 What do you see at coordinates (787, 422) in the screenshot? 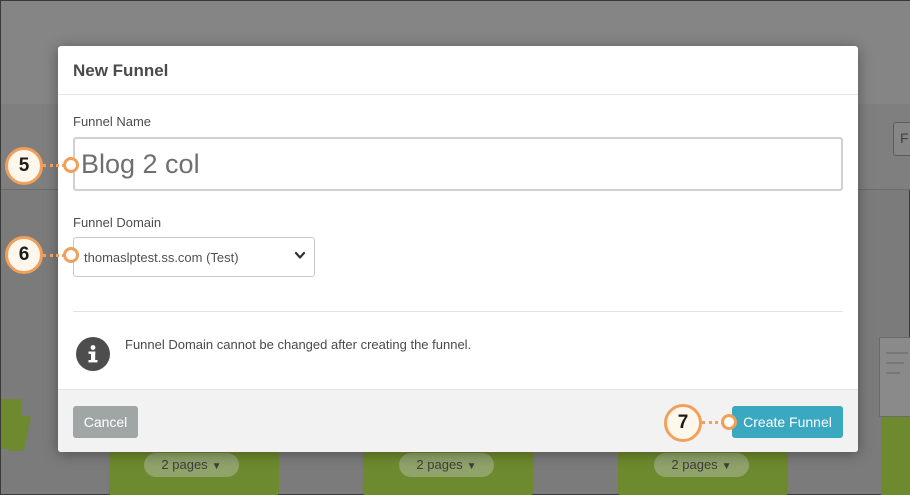
I see `create-funnel-button: Create Funnel` at bounding box center [787, 422].